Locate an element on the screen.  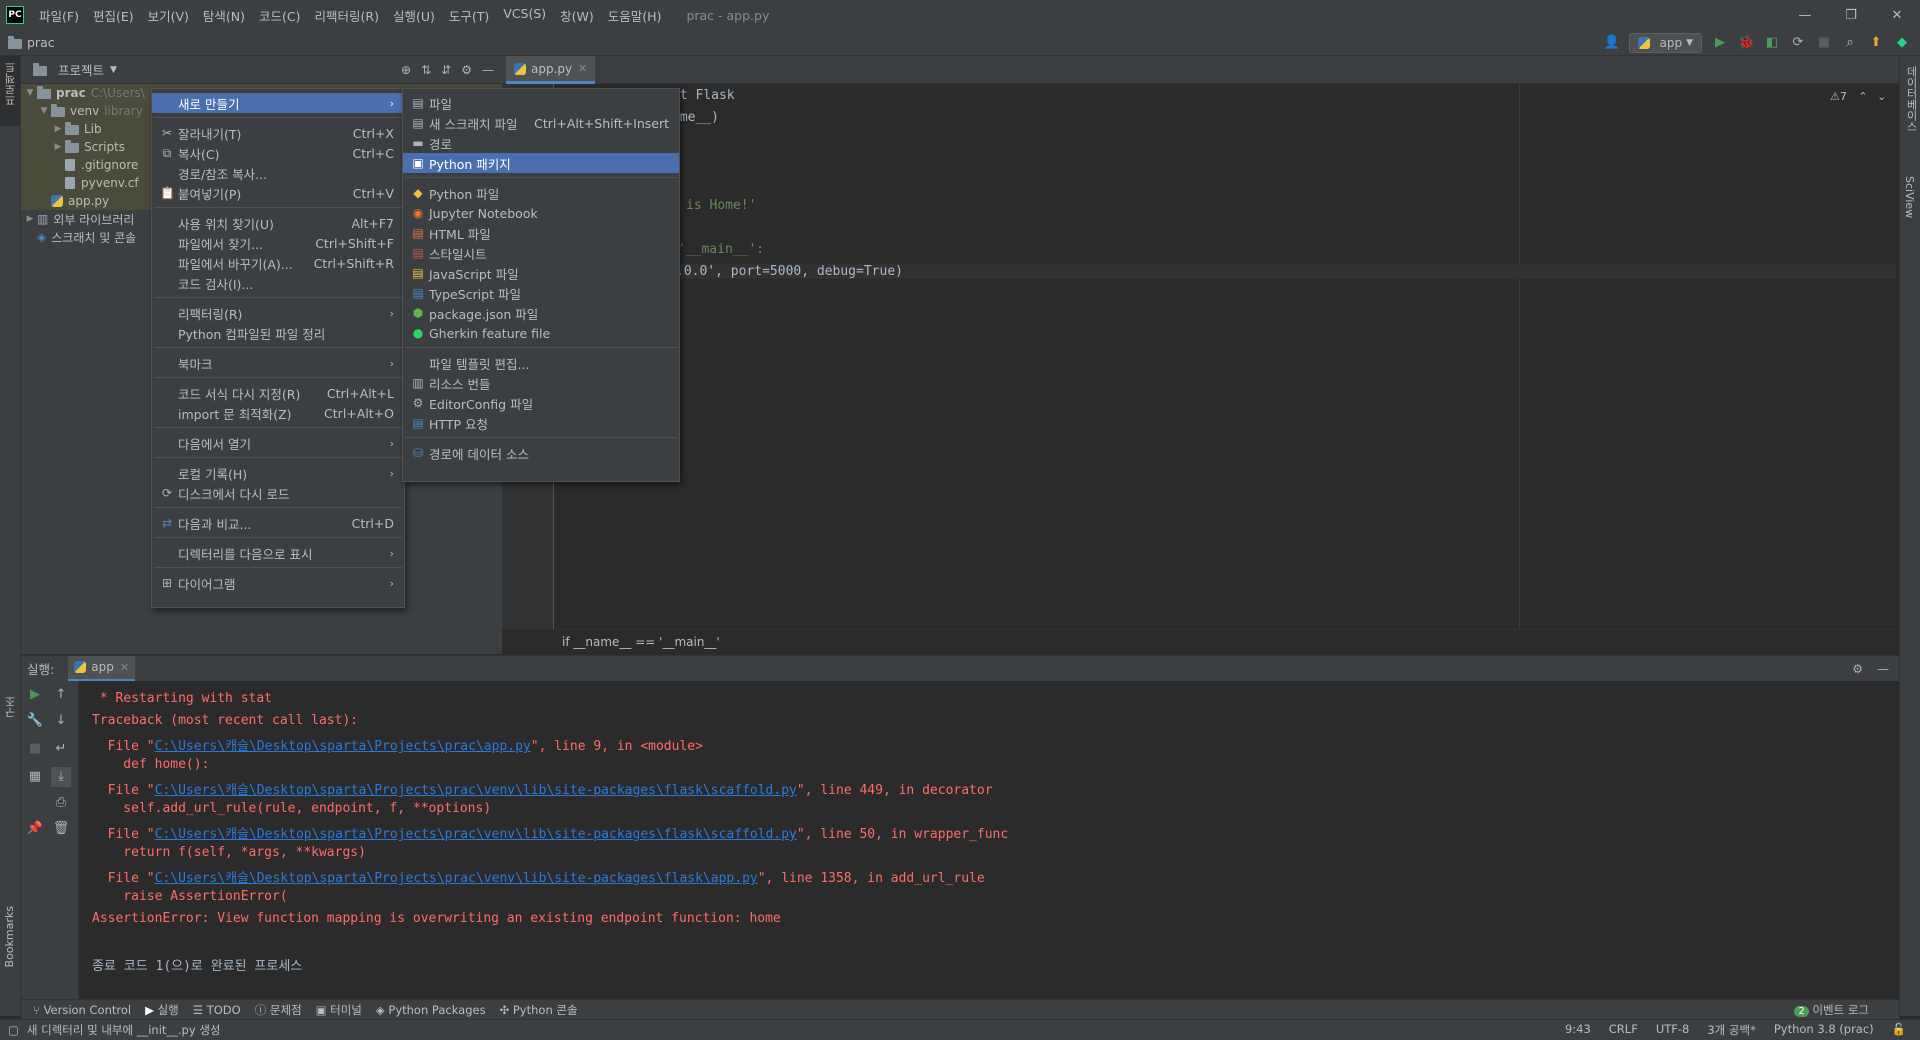
menu-item-mark-directory: 디렉터리를 다음으로 표시 › is located at coordinates (278, 553).